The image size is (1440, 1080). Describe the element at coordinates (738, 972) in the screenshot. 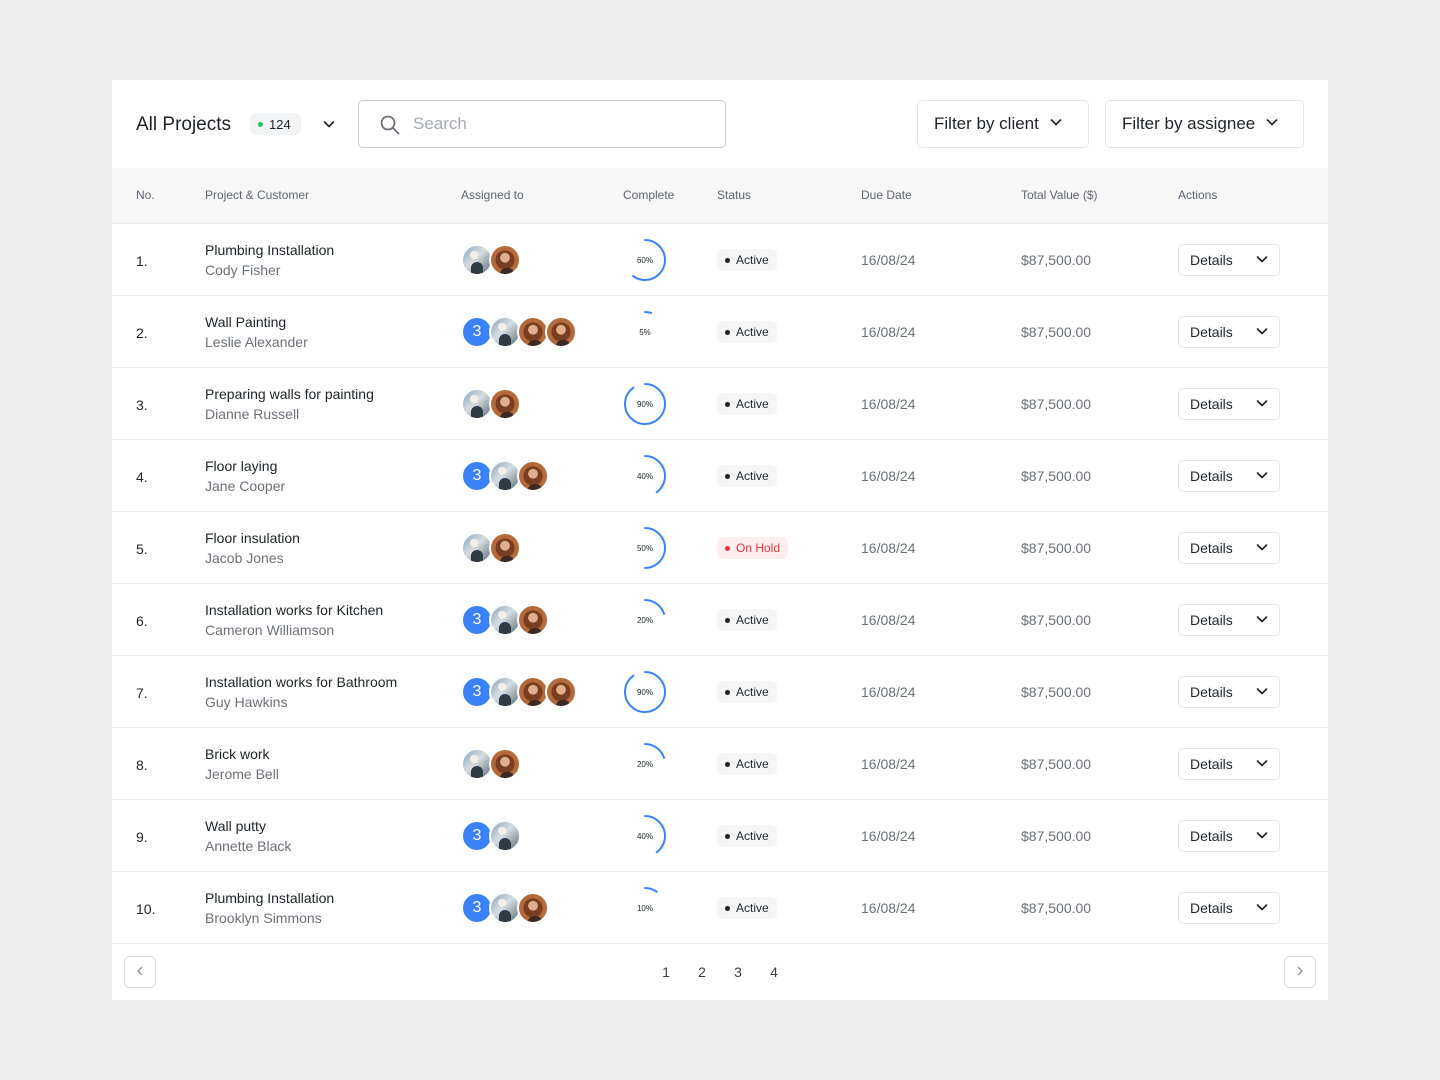

I see `page-3: 3` at that location.